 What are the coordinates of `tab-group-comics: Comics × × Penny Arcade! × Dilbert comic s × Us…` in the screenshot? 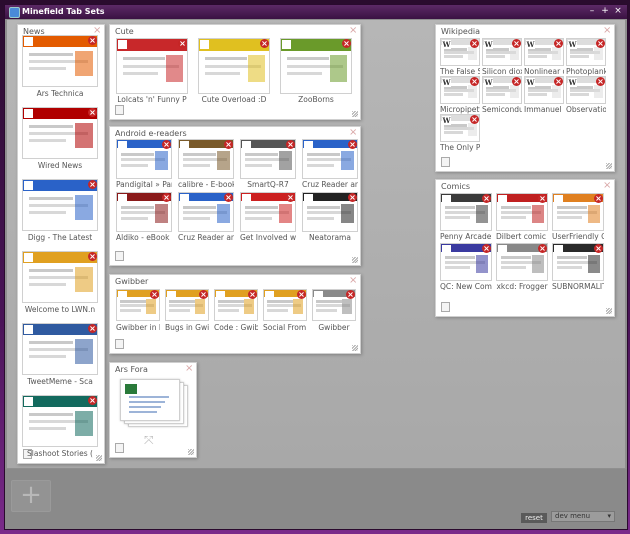 It's located at (525, 248).